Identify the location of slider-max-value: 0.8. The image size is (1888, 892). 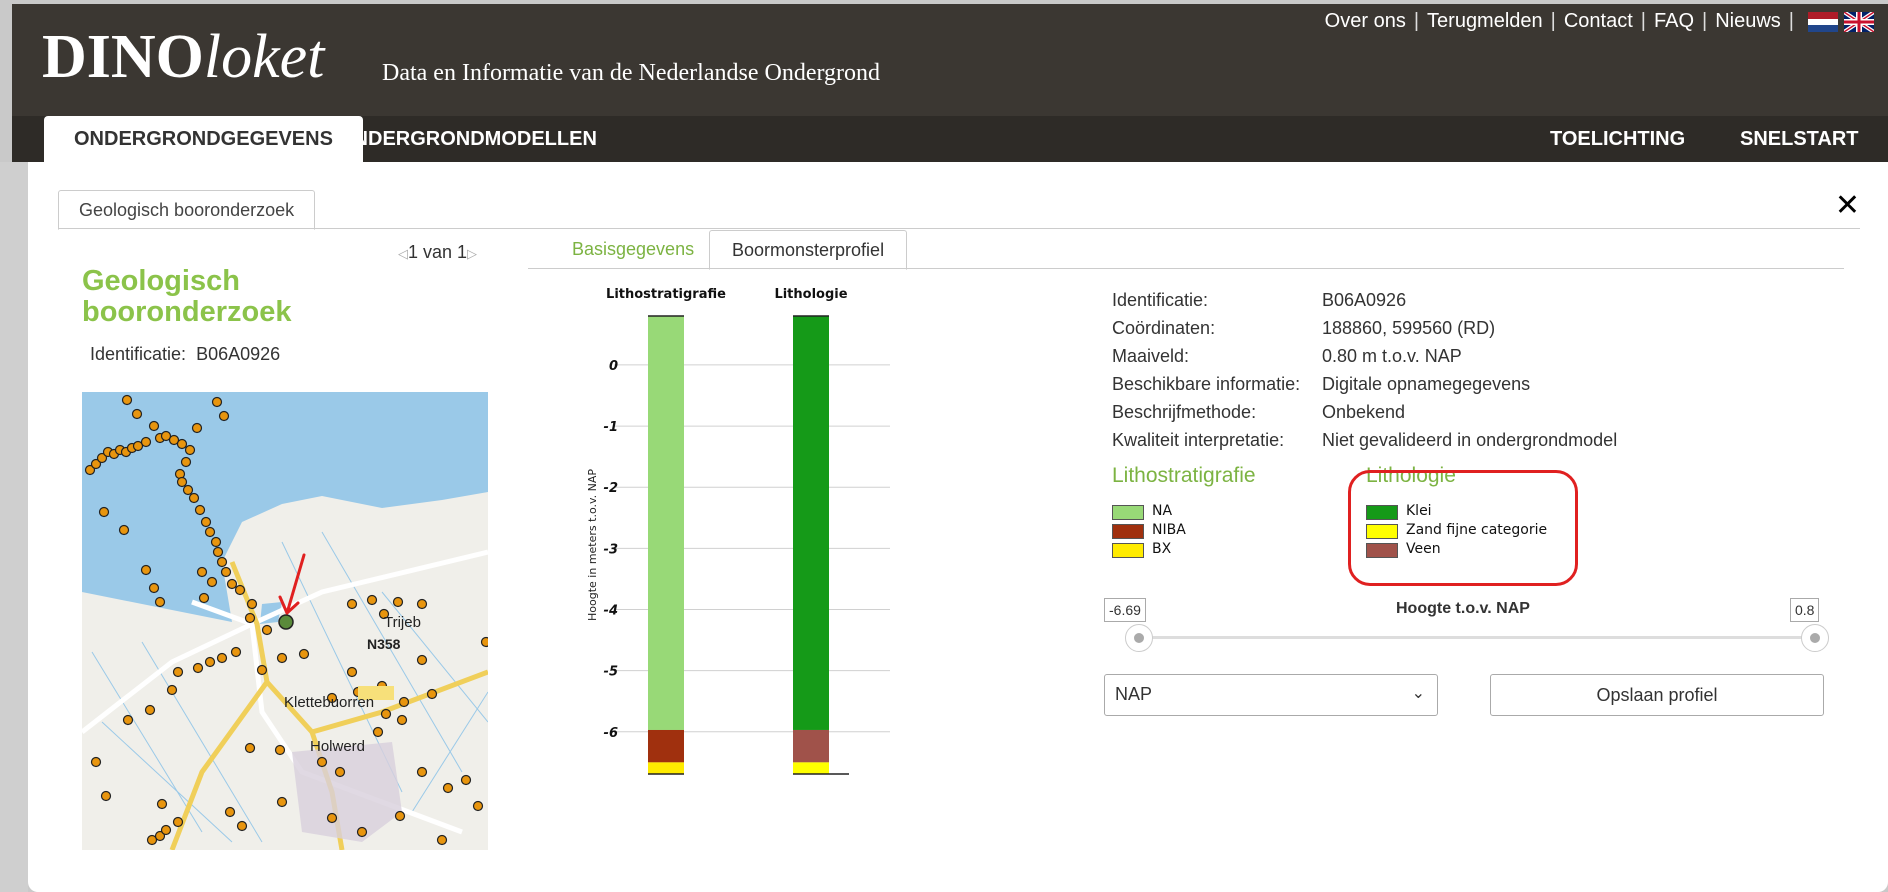
(1805, 610).